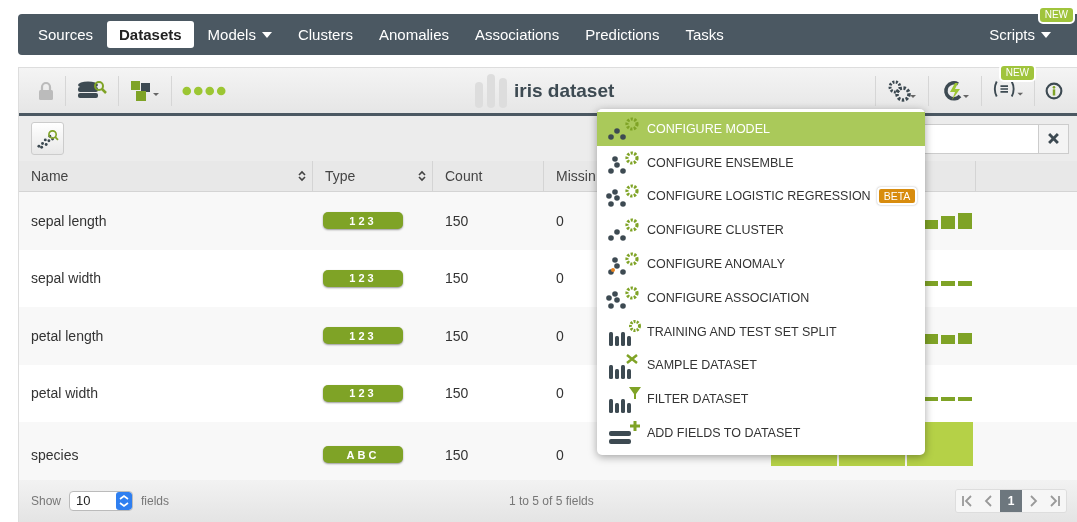 The height and width of the screenshot is (522, 1077). I want to click on page-size-select: 10, so click(101, 500).